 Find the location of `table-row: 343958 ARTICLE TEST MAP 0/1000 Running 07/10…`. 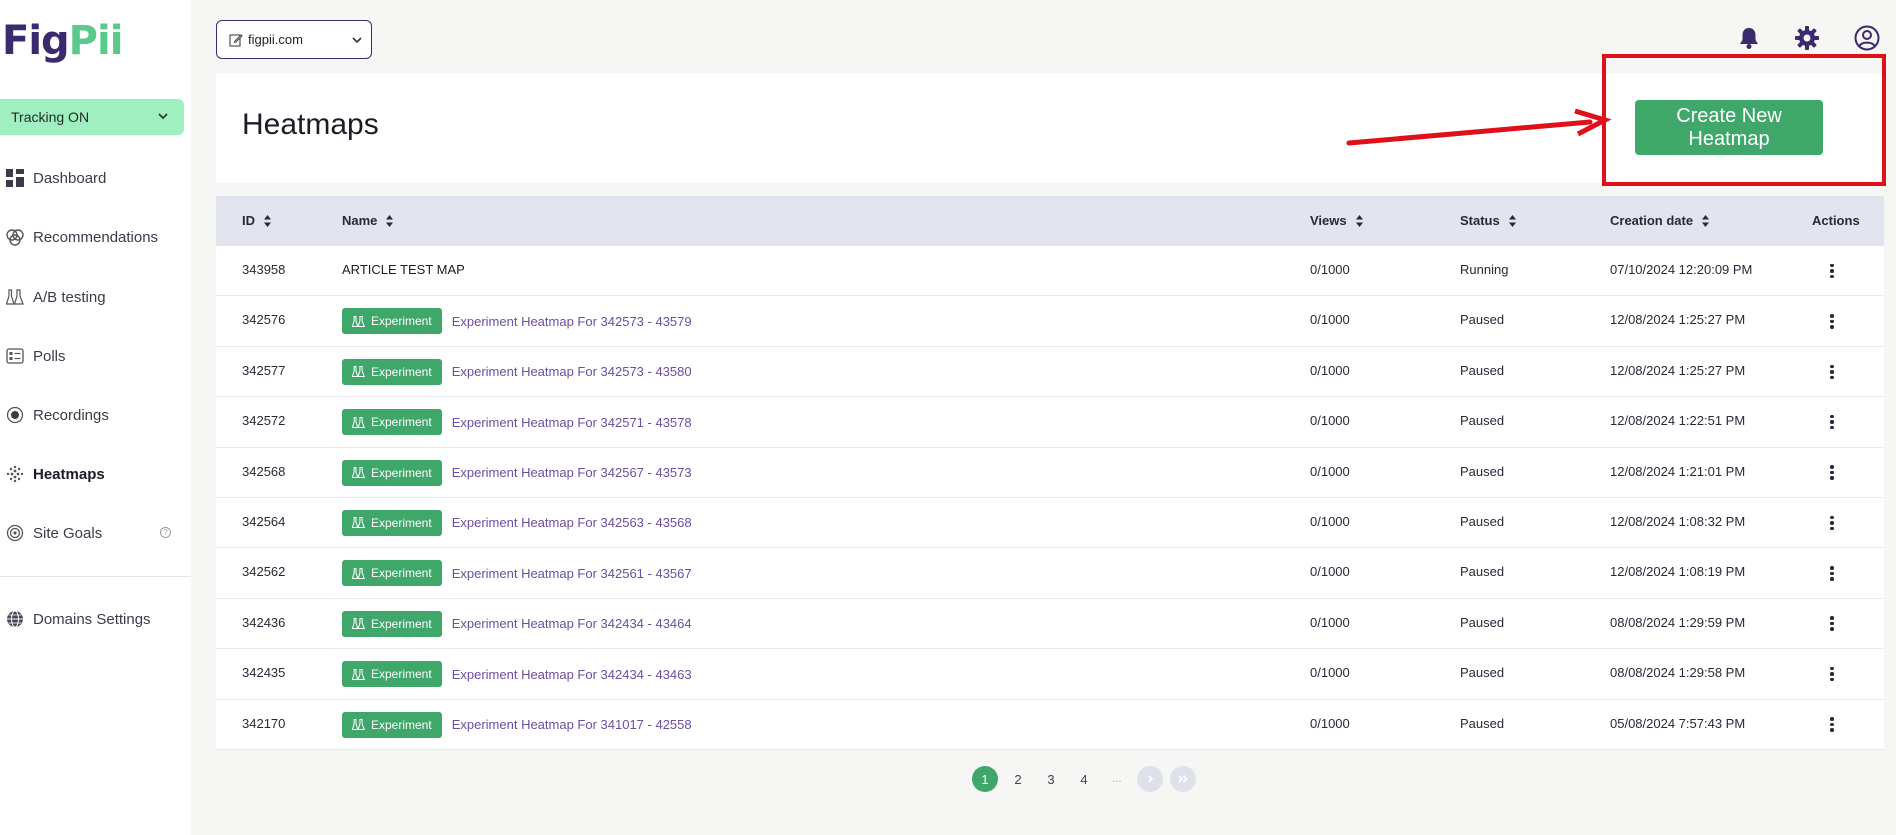

table-row: 343958 ARTICLE TEST MAP 0/1000 Running 07/10… is located at coordinates (1050, 271).